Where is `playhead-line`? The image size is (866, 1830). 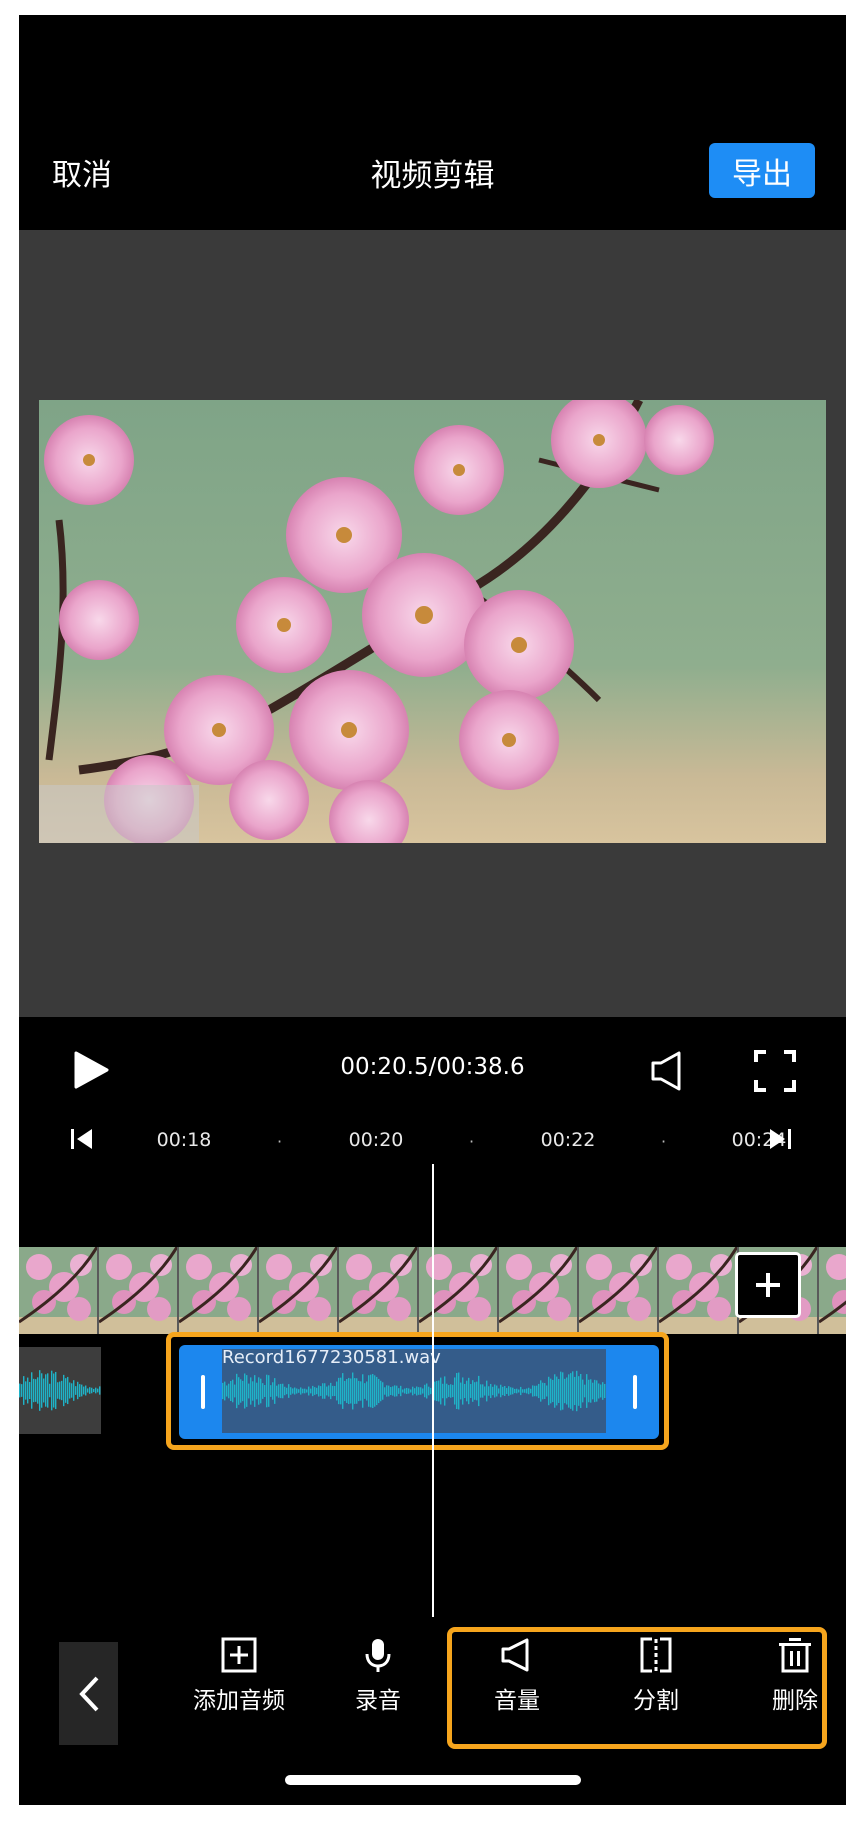 playhead-line is located at coordinates (433, 1391).